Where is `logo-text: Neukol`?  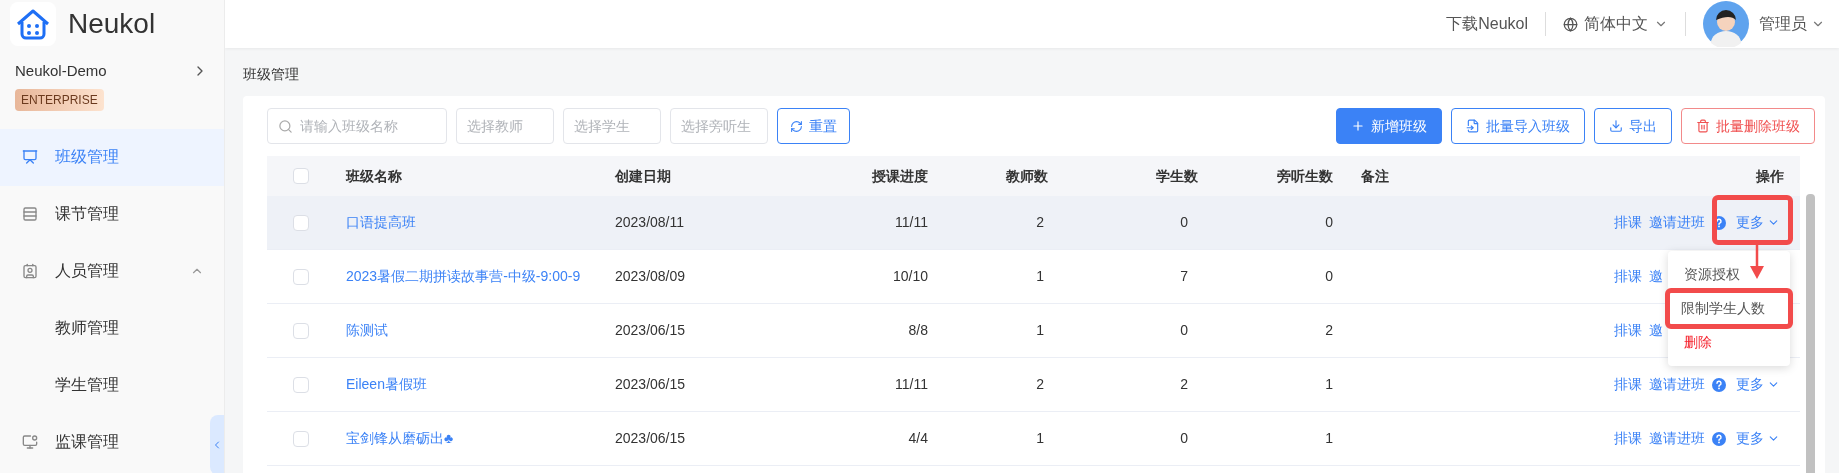
logo-text: Neukol is located at coordinates (112, 24).